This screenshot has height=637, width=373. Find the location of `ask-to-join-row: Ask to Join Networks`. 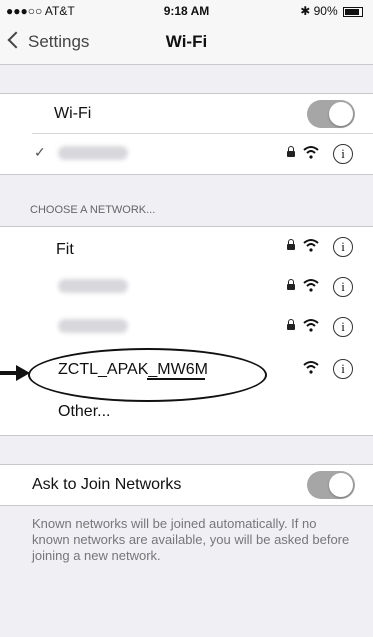

ask-to-join-row: Ask to Join Networks is located at coordinates (186, 485).